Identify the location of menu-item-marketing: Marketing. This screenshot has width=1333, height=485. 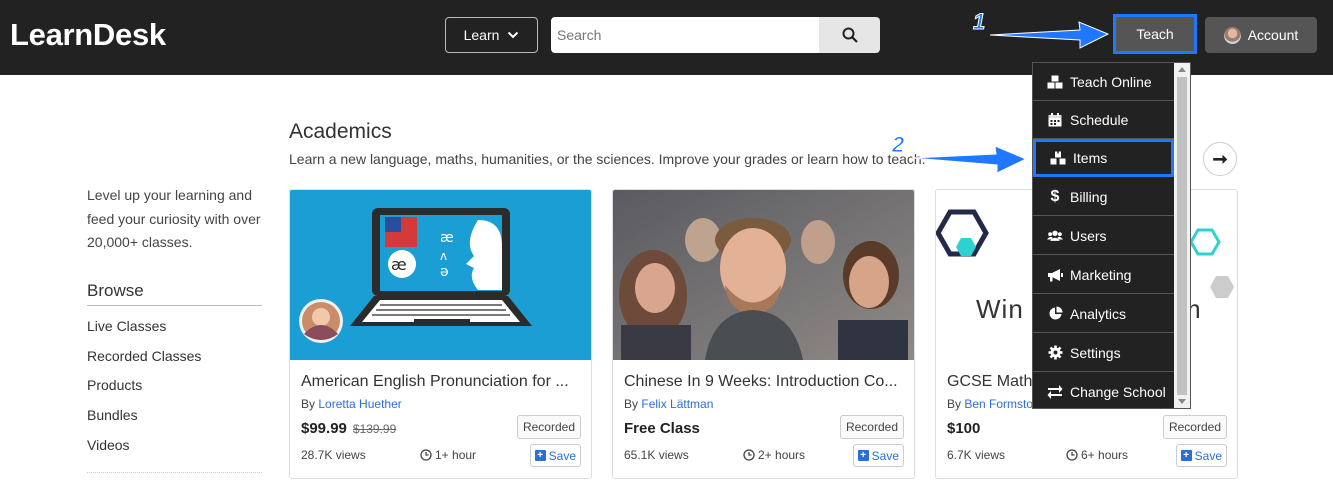
(1103, 275).